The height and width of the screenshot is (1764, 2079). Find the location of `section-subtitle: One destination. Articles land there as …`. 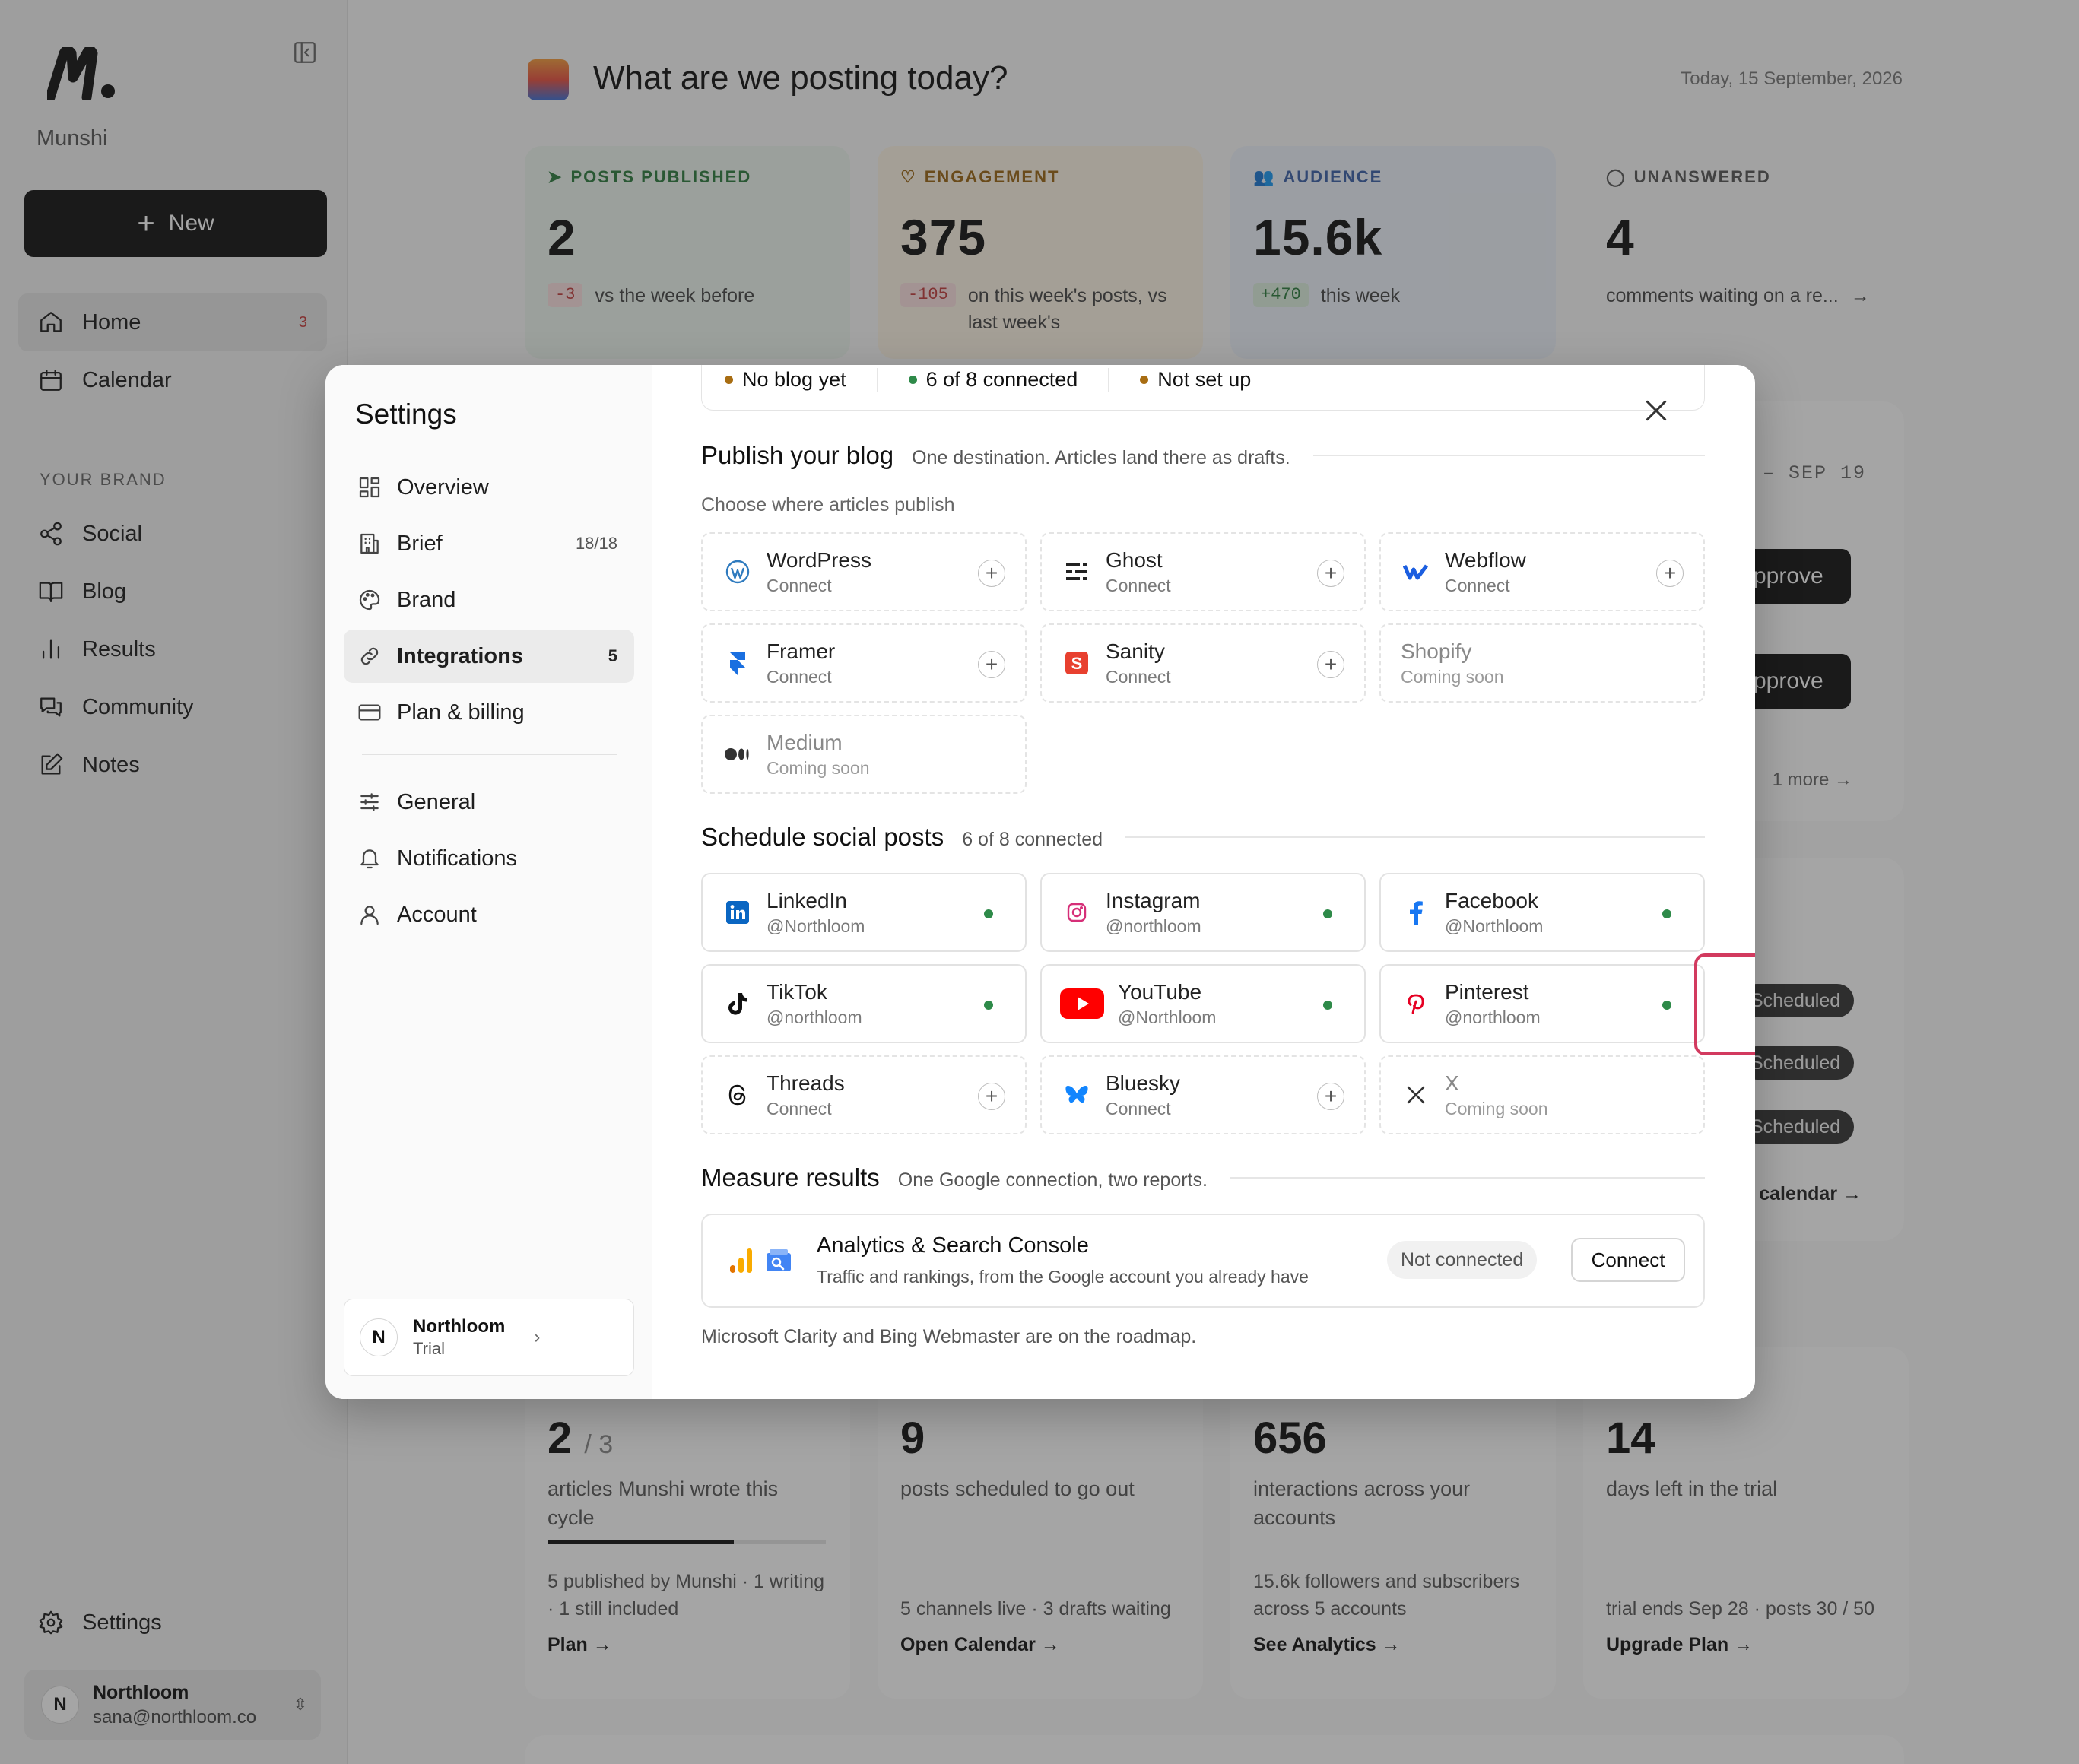

section-subtitle: One destination. Articles land there as … is located at coordinates (1101, 458).